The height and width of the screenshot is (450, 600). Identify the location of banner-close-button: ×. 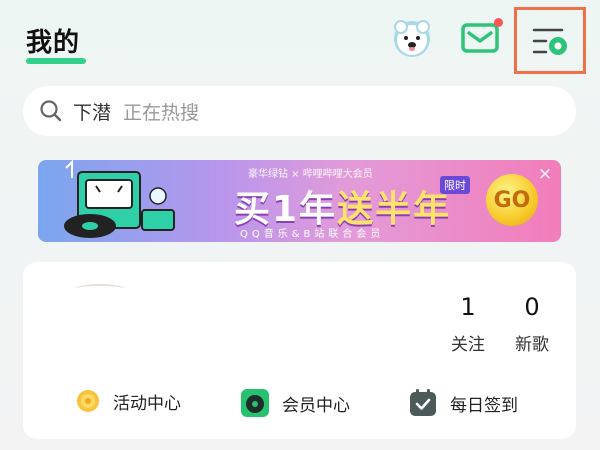
(545, 174).